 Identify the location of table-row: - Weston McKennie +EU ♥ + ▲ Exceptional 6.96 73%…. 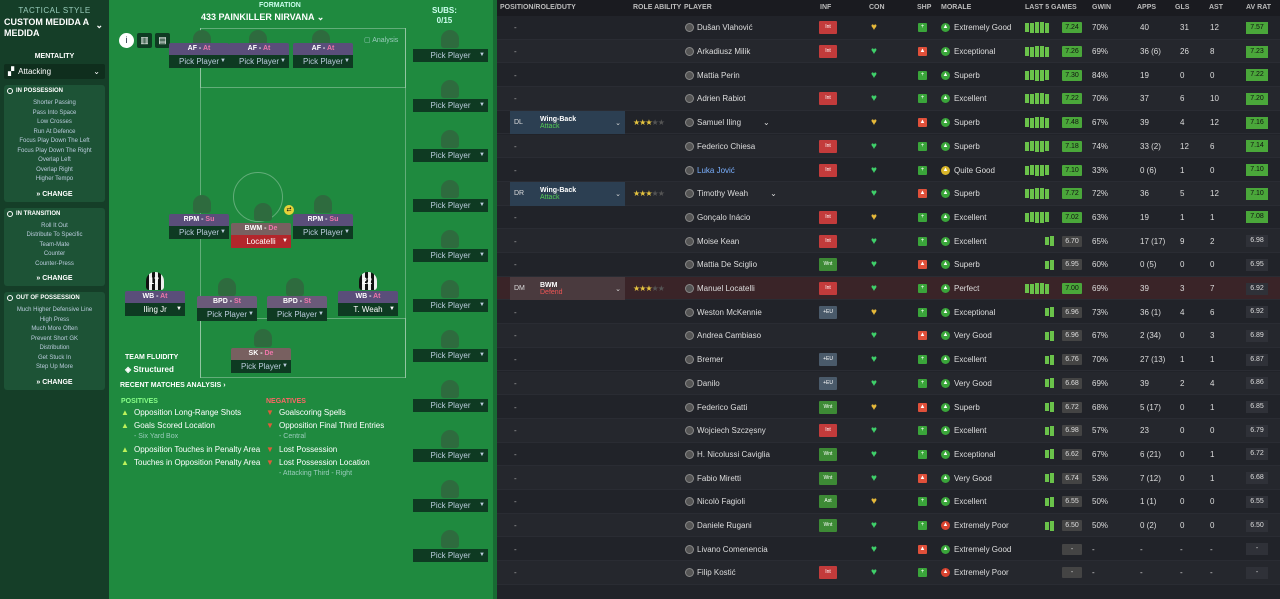
(888, 312).